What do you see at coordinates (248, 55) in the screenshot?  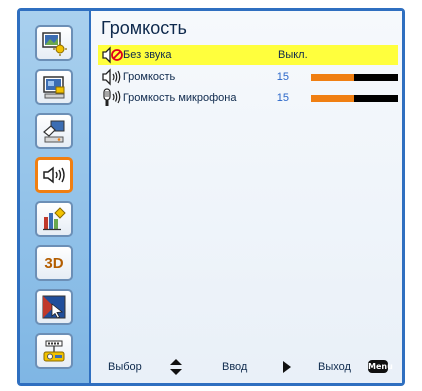 I see `mute-row: Без звука Выкл.` at bounding box center [248, 55].